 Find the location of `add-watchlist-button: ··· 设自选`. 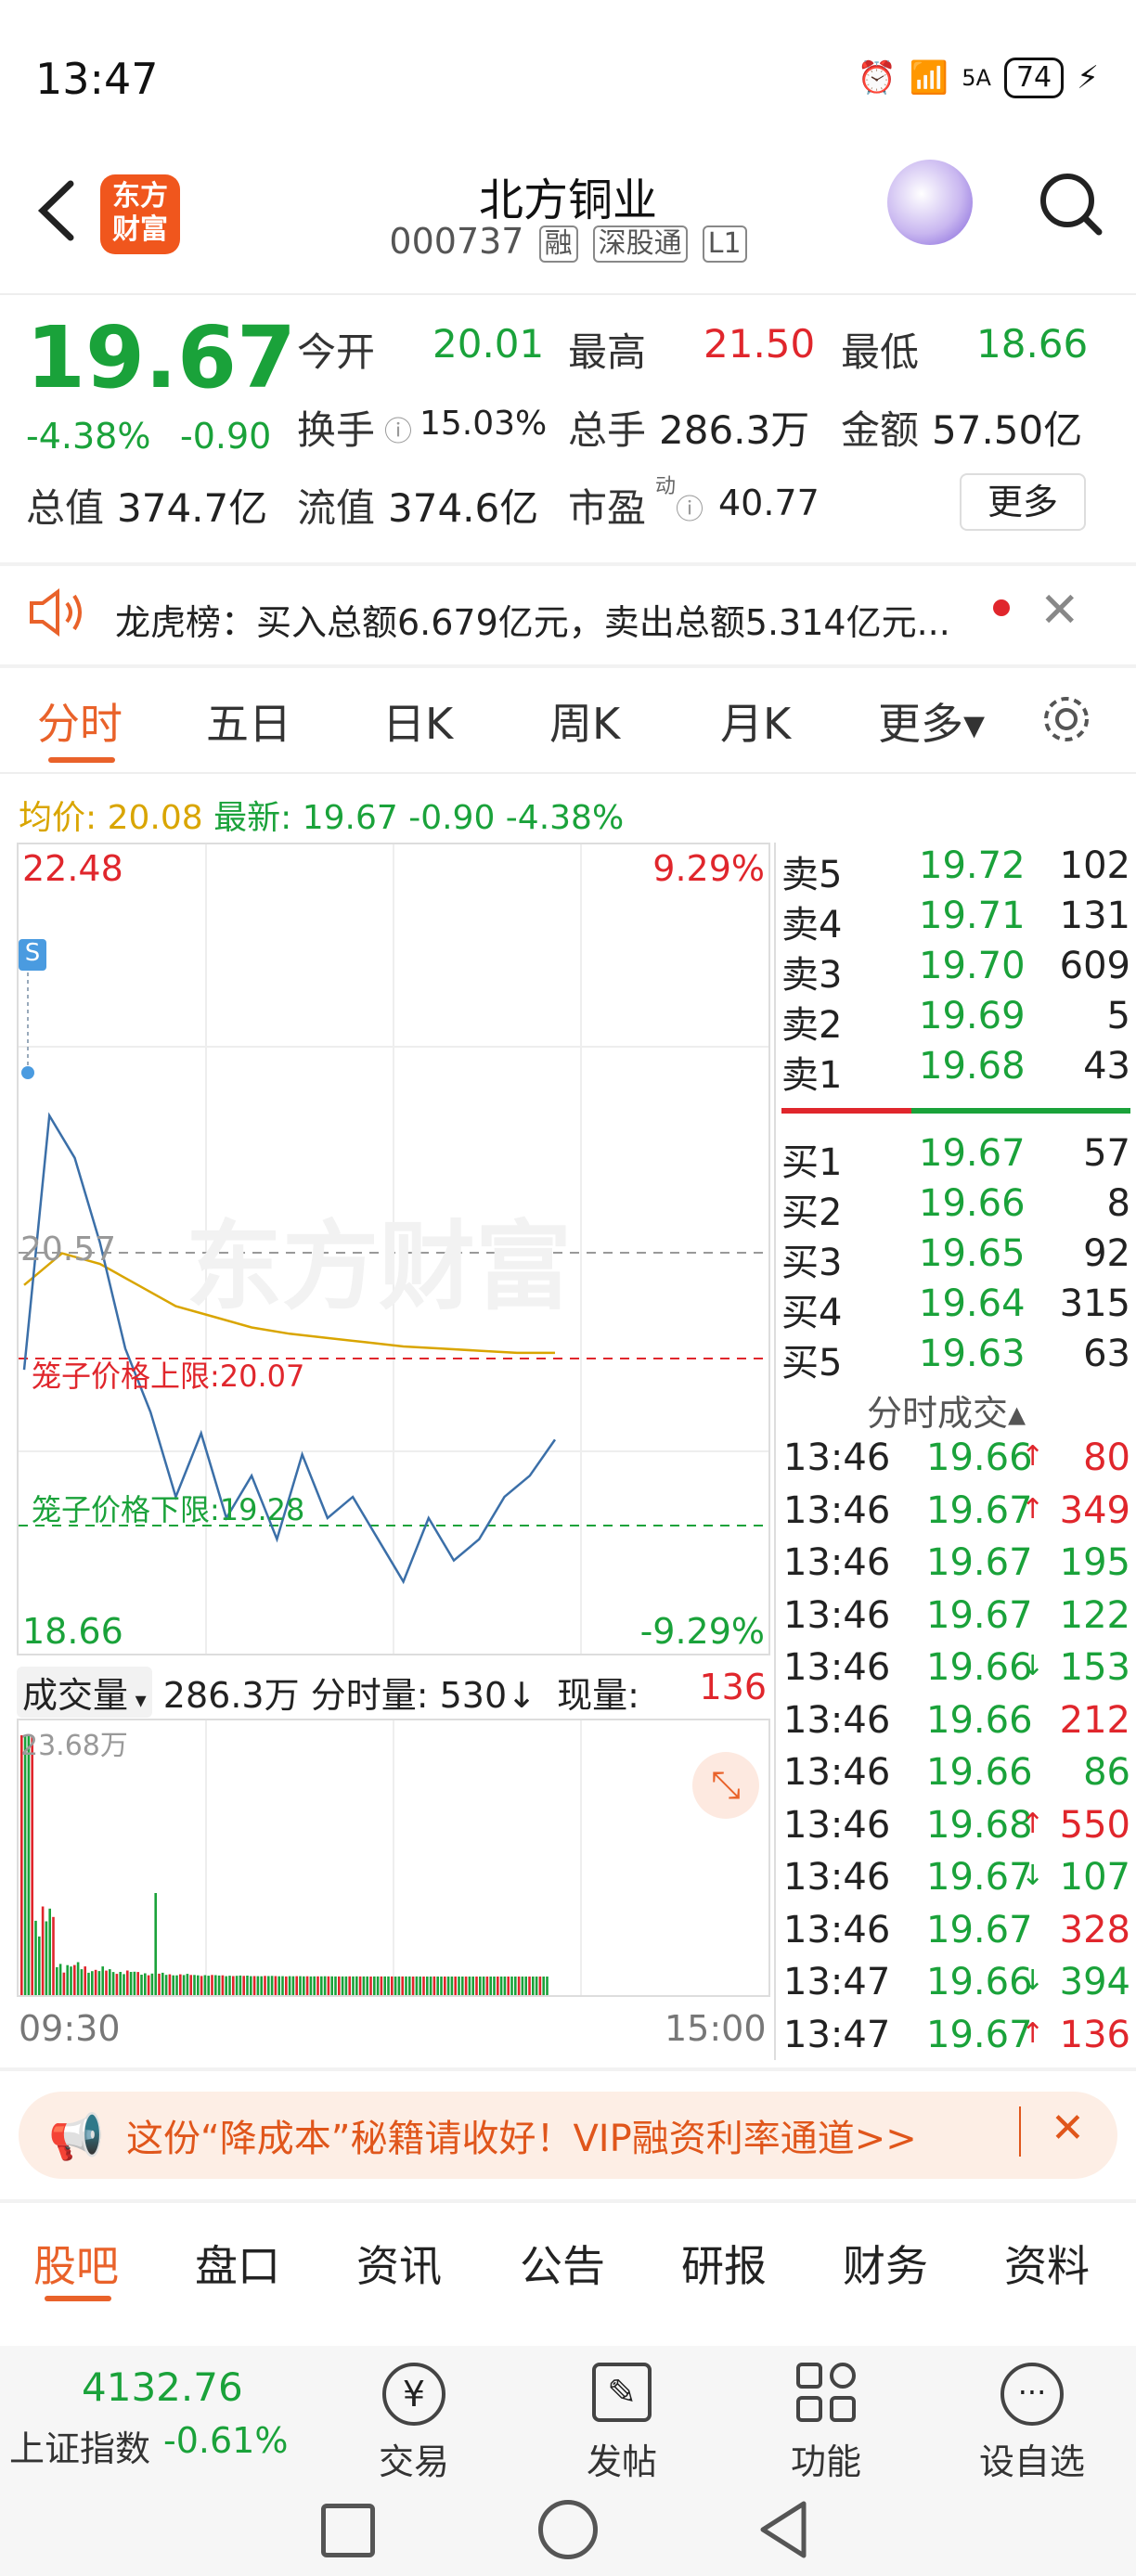

add-watchlist-button: ··· 设自选 is located at coordinates (1032, 2423).